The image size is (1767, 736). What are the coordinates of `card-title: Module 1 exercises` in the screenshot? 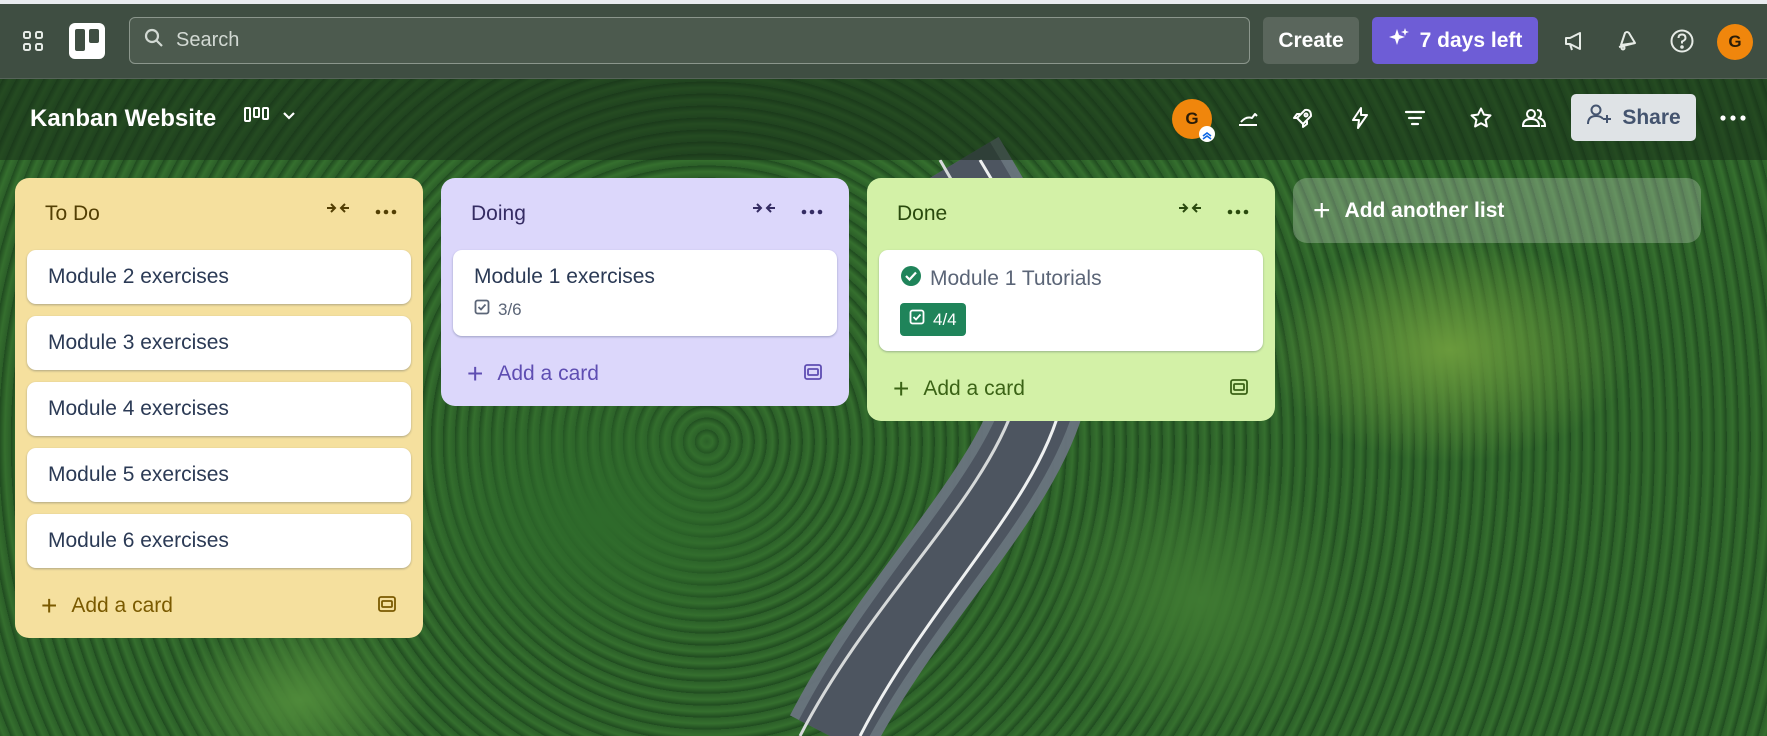 It's located at (564, 276).